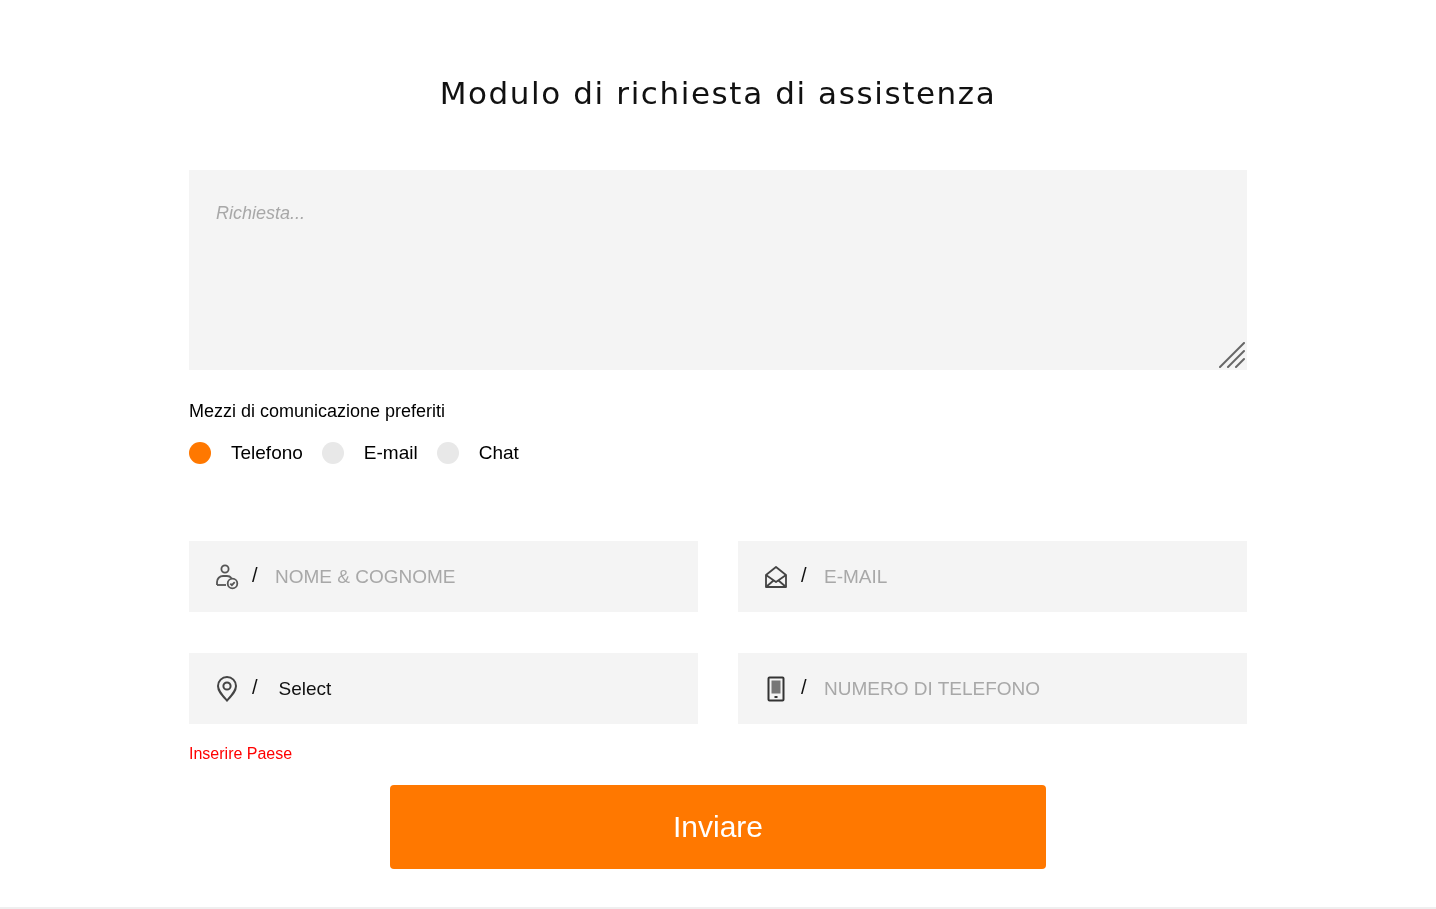  Describe the element at coordinates (226, 688) in the screenshot. I see `location-pin-icon` at that location.